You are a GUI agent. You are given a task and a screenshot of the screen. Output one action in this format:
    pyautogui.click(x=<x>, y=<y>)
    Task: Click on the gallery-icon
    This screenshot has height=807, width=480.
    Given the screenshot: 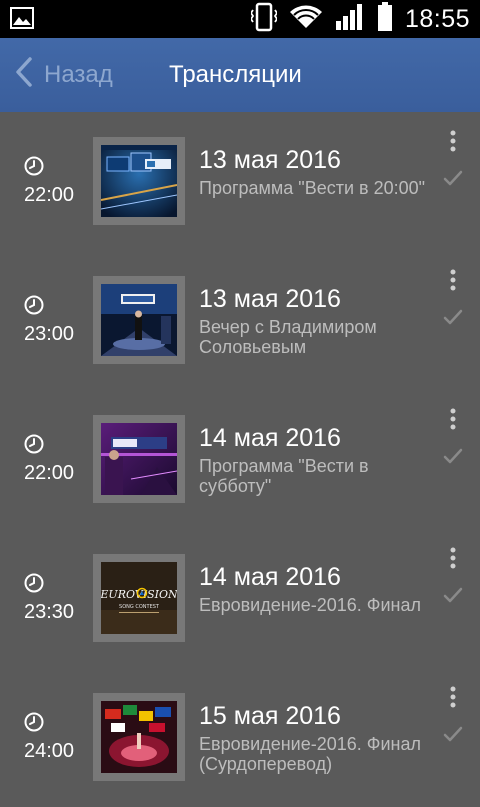 What is the action you would take?
    pyautogui.click(x=22, y=20)
    